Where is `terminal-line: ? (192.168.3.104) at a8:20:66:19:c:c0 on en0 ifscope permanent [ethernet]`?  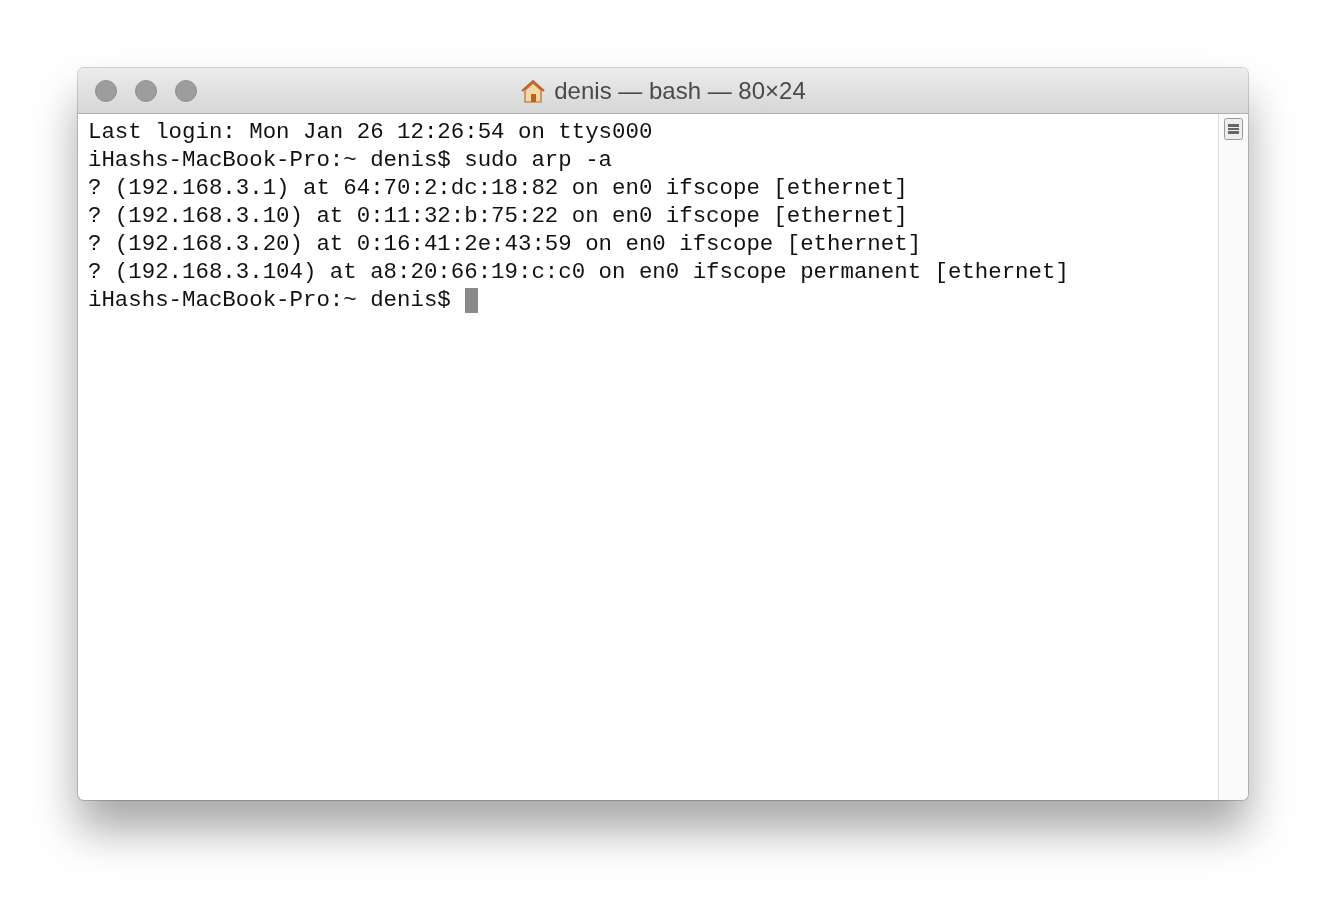
terminal-line: ? (192.168.3.104) at a8:20:66:19:c:c0 on en0 ifscope permanent [ethernet] is located at coordinates (578, 272).